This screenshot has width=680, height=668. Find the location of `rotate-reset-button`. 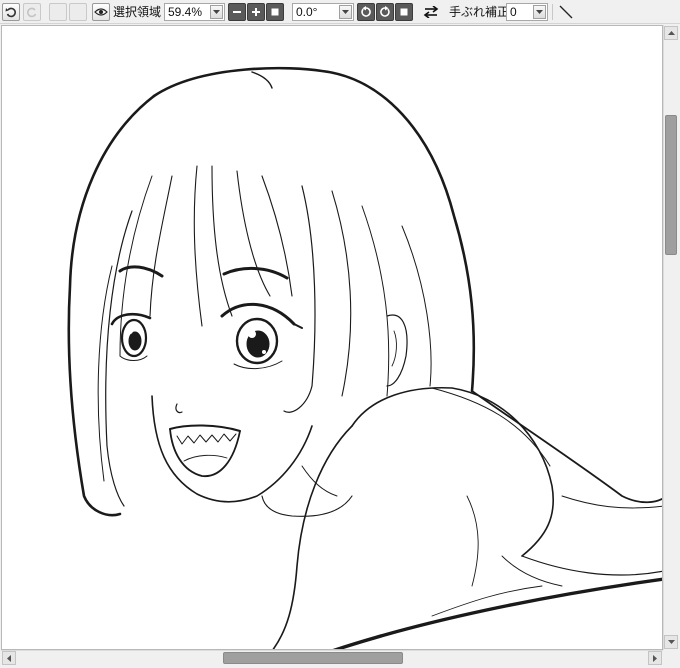

rotate-reset-button is located at coordinates (404, 12).